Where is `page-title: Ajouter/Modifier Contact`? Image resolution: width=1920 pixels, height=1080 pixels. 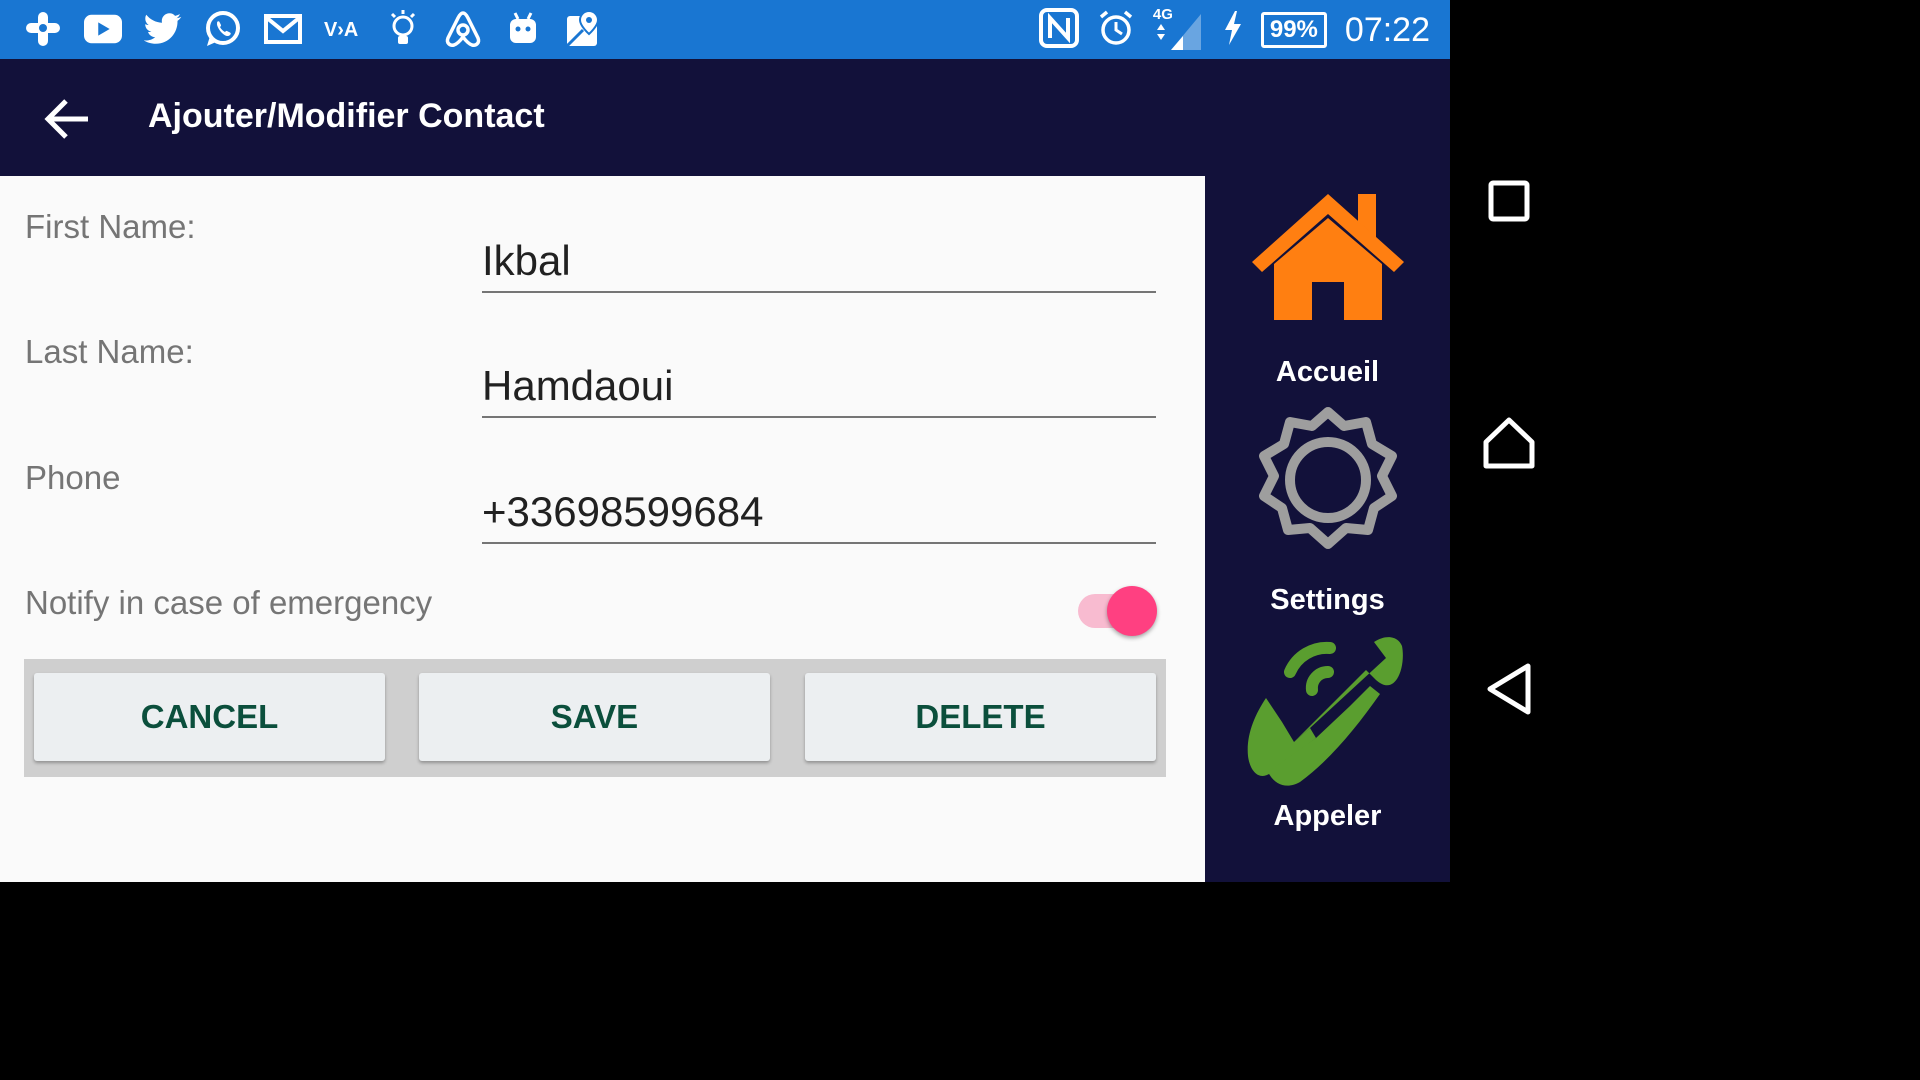
page-title: Ajouter/Modifier Contact is located at coordinates (346, 116).